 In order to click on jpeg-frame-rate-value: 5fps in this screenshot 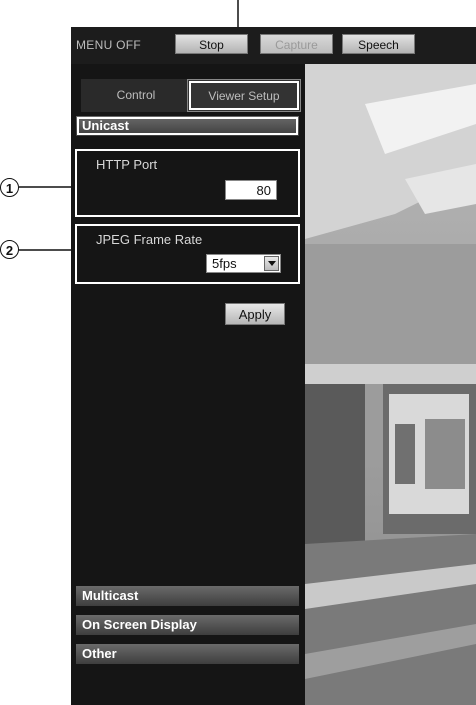, I will do `click(224, 263)`.